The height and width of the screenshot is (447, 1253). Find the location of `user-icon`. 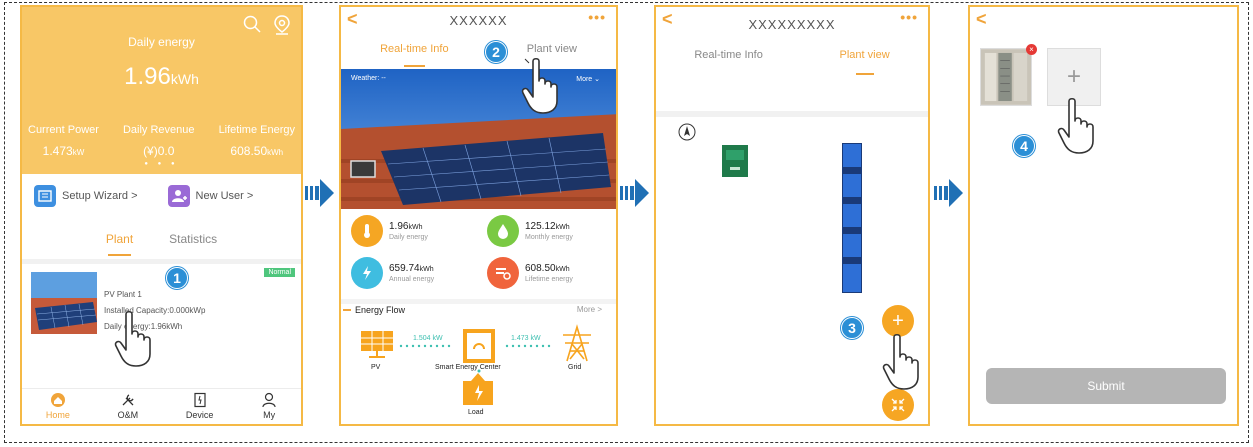

user-icon is located at coordinates (269, 400).